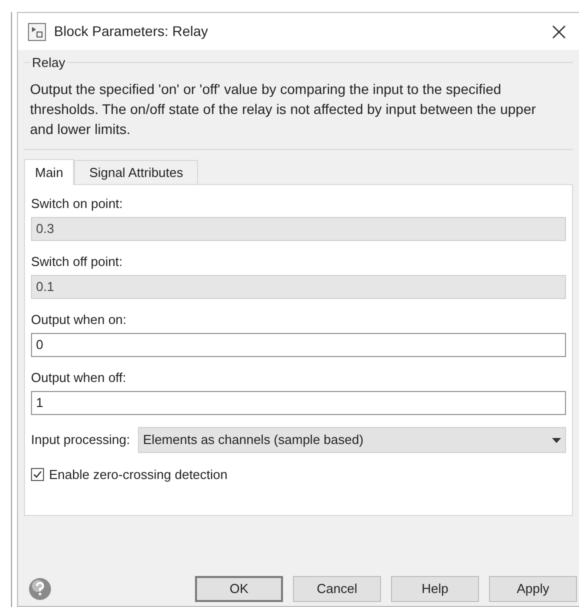 The width and height of the screenshot is (579, 607). I want to click on block-icon, so click(37, 31).